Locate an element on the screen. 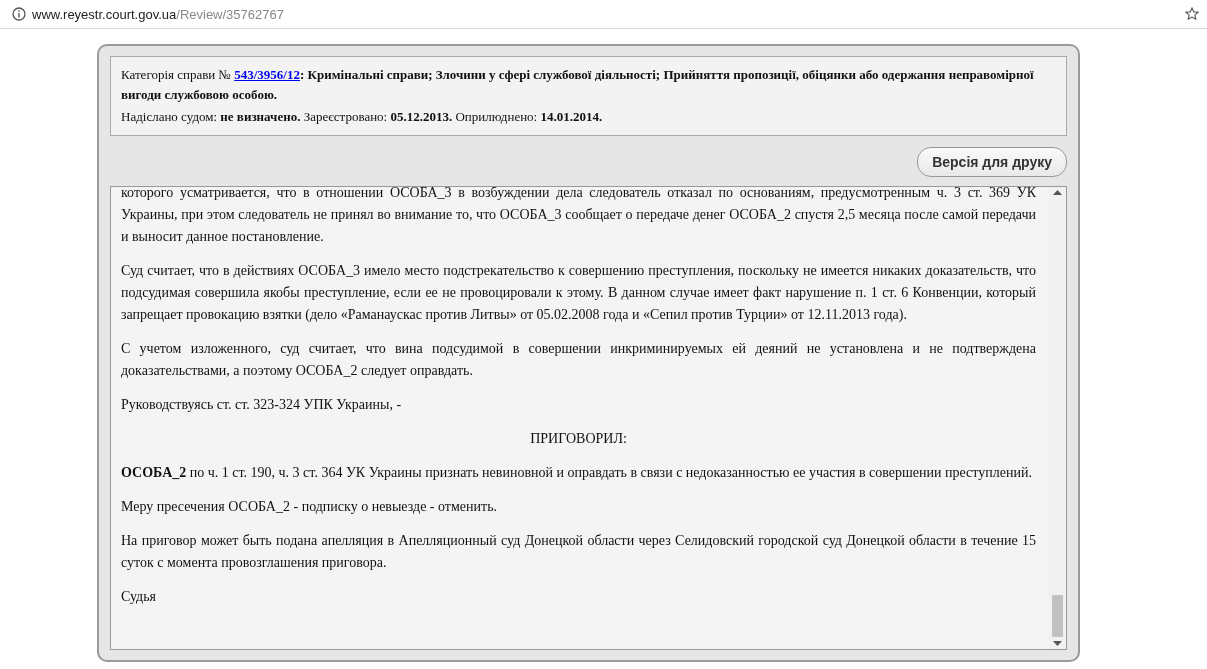 The height and width of the screenshot is (669, 1207). scroll-thumb is located at coordinates (1057, 616).